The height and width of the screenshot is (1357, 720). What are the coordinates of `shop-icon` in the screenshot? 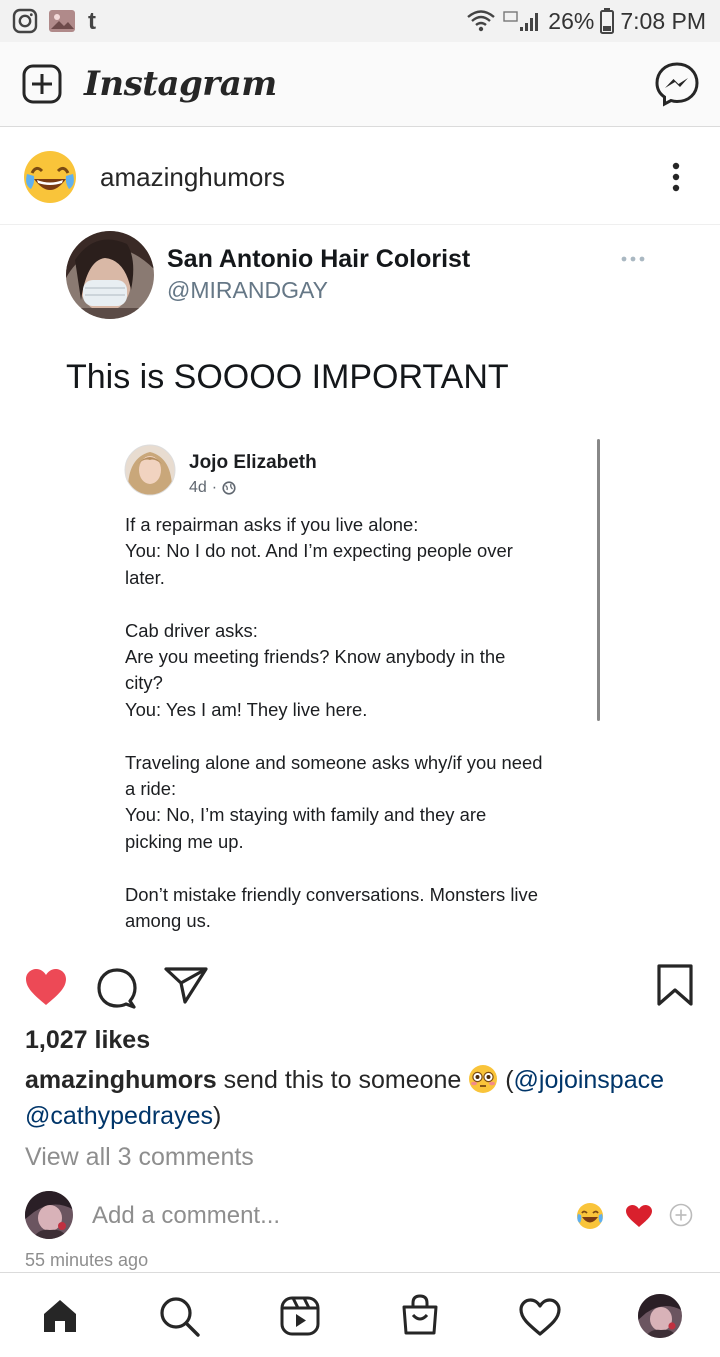 It's located at (420, 1315).